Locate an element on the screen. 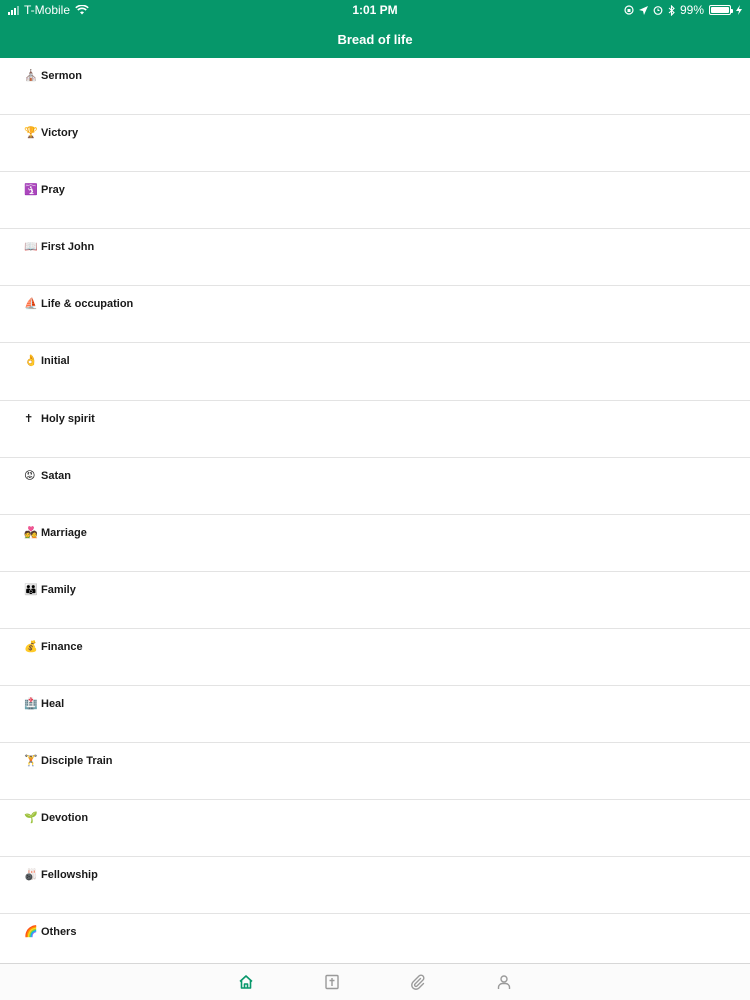 The image size is (750, 1000). carrier-label: T-Mobile is located at coordinates (47, 10).